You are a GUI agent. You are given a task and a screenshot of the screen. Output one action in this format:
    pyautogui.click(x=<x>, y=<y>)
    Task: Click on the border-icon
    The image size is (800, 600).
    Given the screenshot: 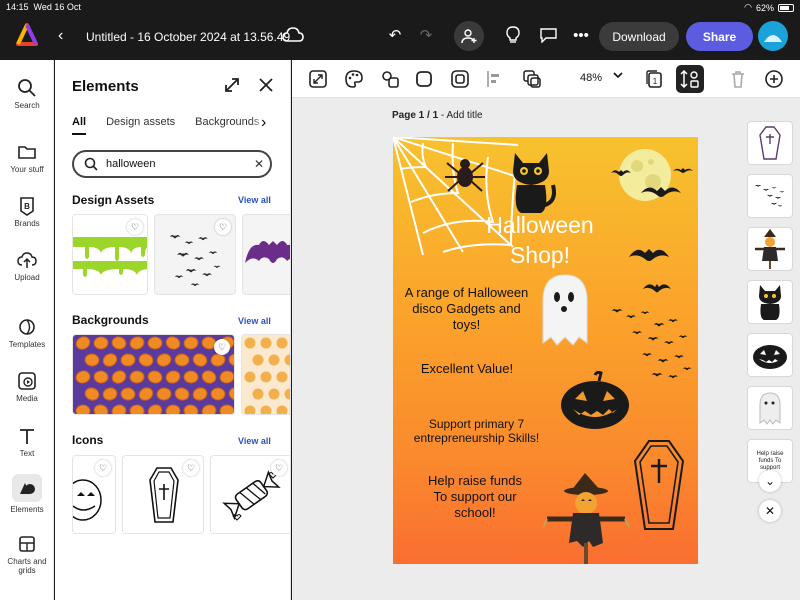 What is the action you would take?
    pyautogui.click(x=460, y=79)
    